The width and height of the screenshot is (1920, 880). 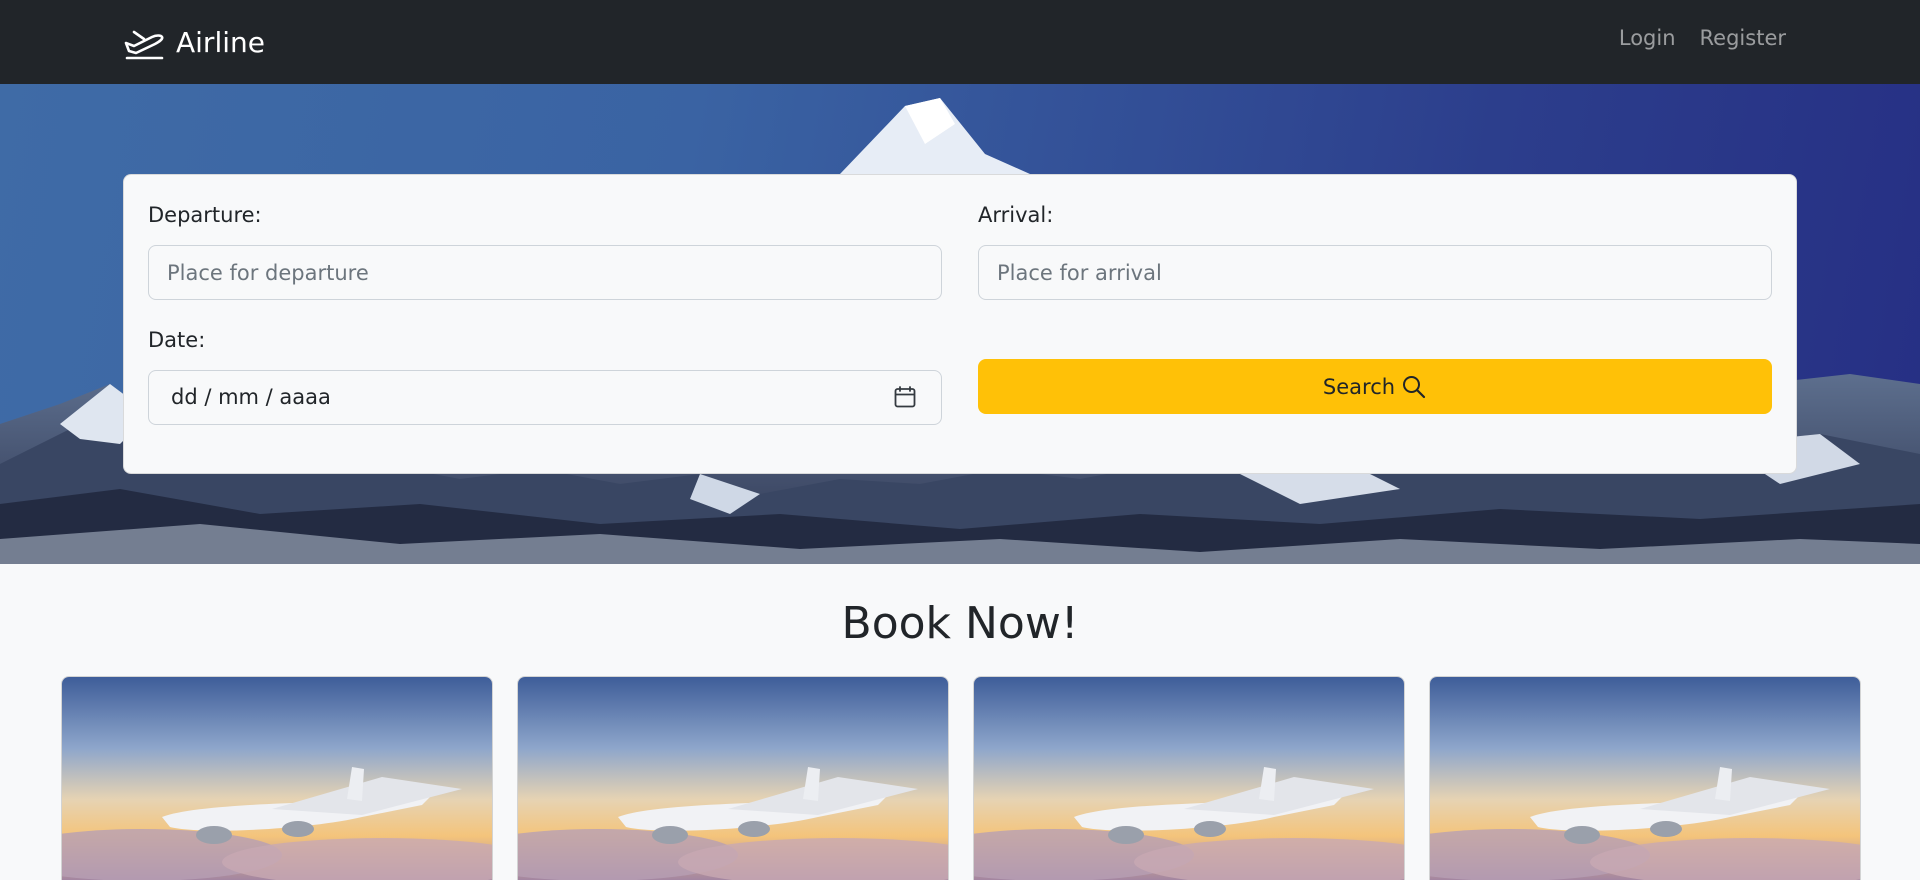 What do you see at coordinates (205, 215) in the screenshot?
I see `departure-label: Departure:` at bounding box center [205, 215].